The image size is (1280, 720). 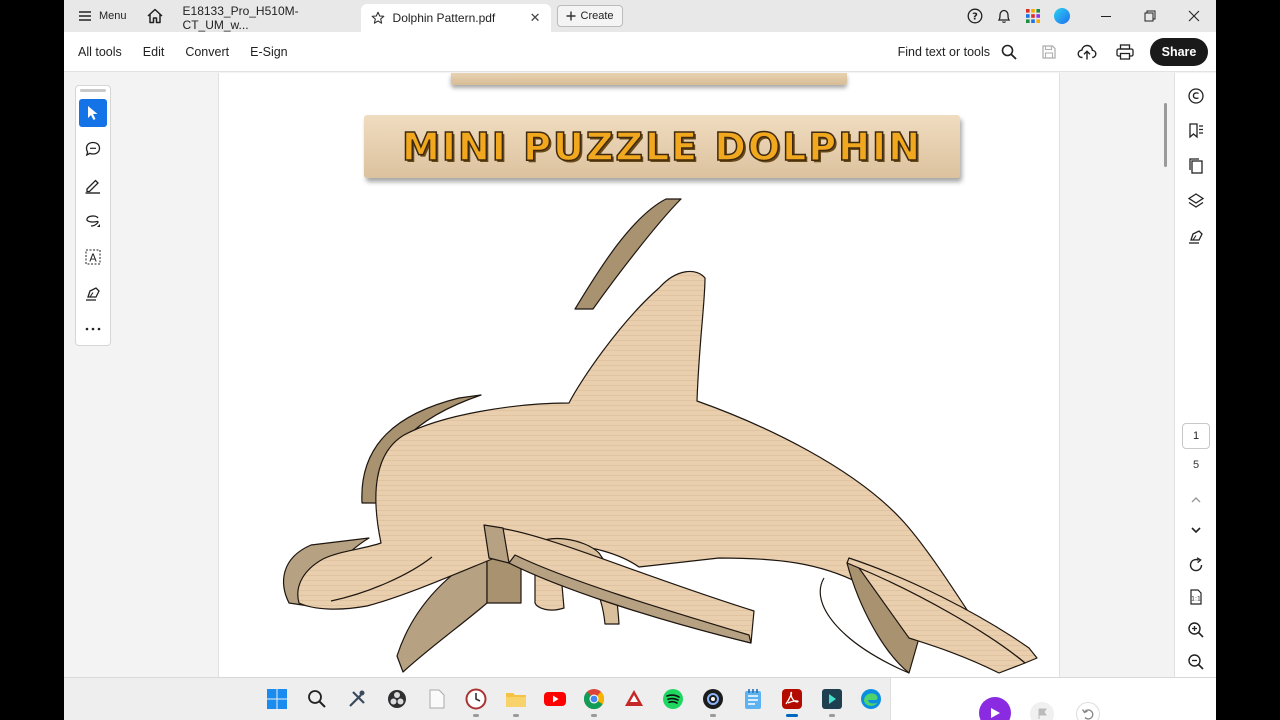 I want to click on tab-label: Dolphin Pattern.pdf, so click(x=444, y=18).